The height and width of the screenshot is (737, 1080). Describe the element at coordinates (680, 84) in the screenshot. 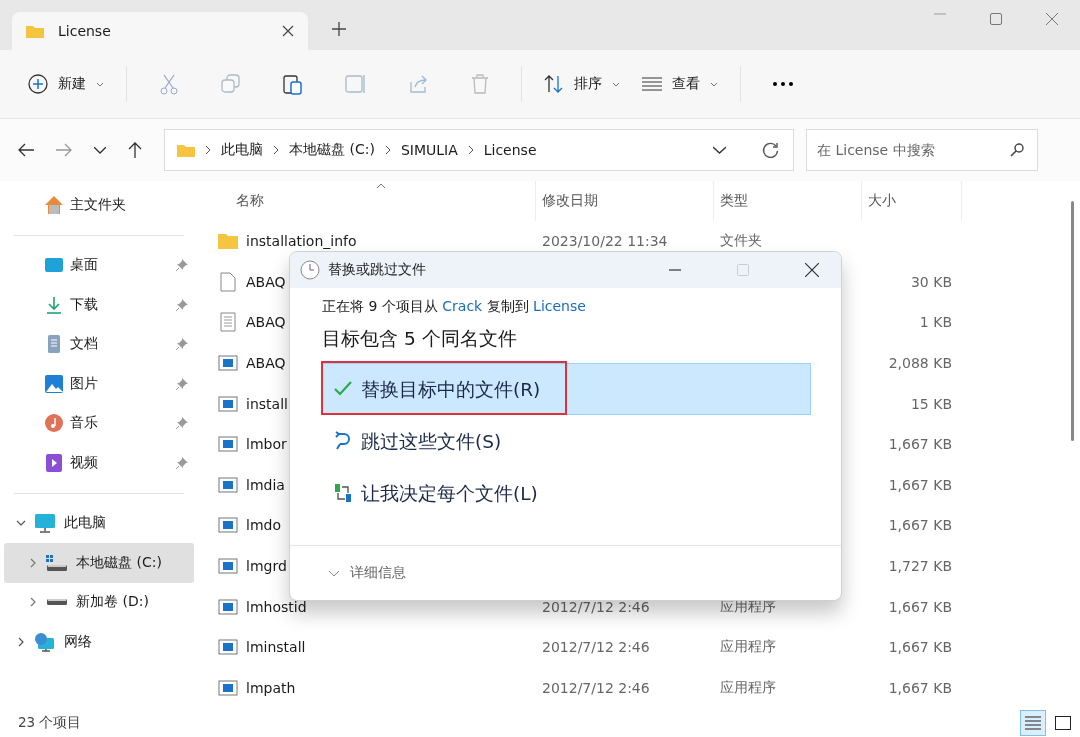

I see `view-button: 查看` at that location.